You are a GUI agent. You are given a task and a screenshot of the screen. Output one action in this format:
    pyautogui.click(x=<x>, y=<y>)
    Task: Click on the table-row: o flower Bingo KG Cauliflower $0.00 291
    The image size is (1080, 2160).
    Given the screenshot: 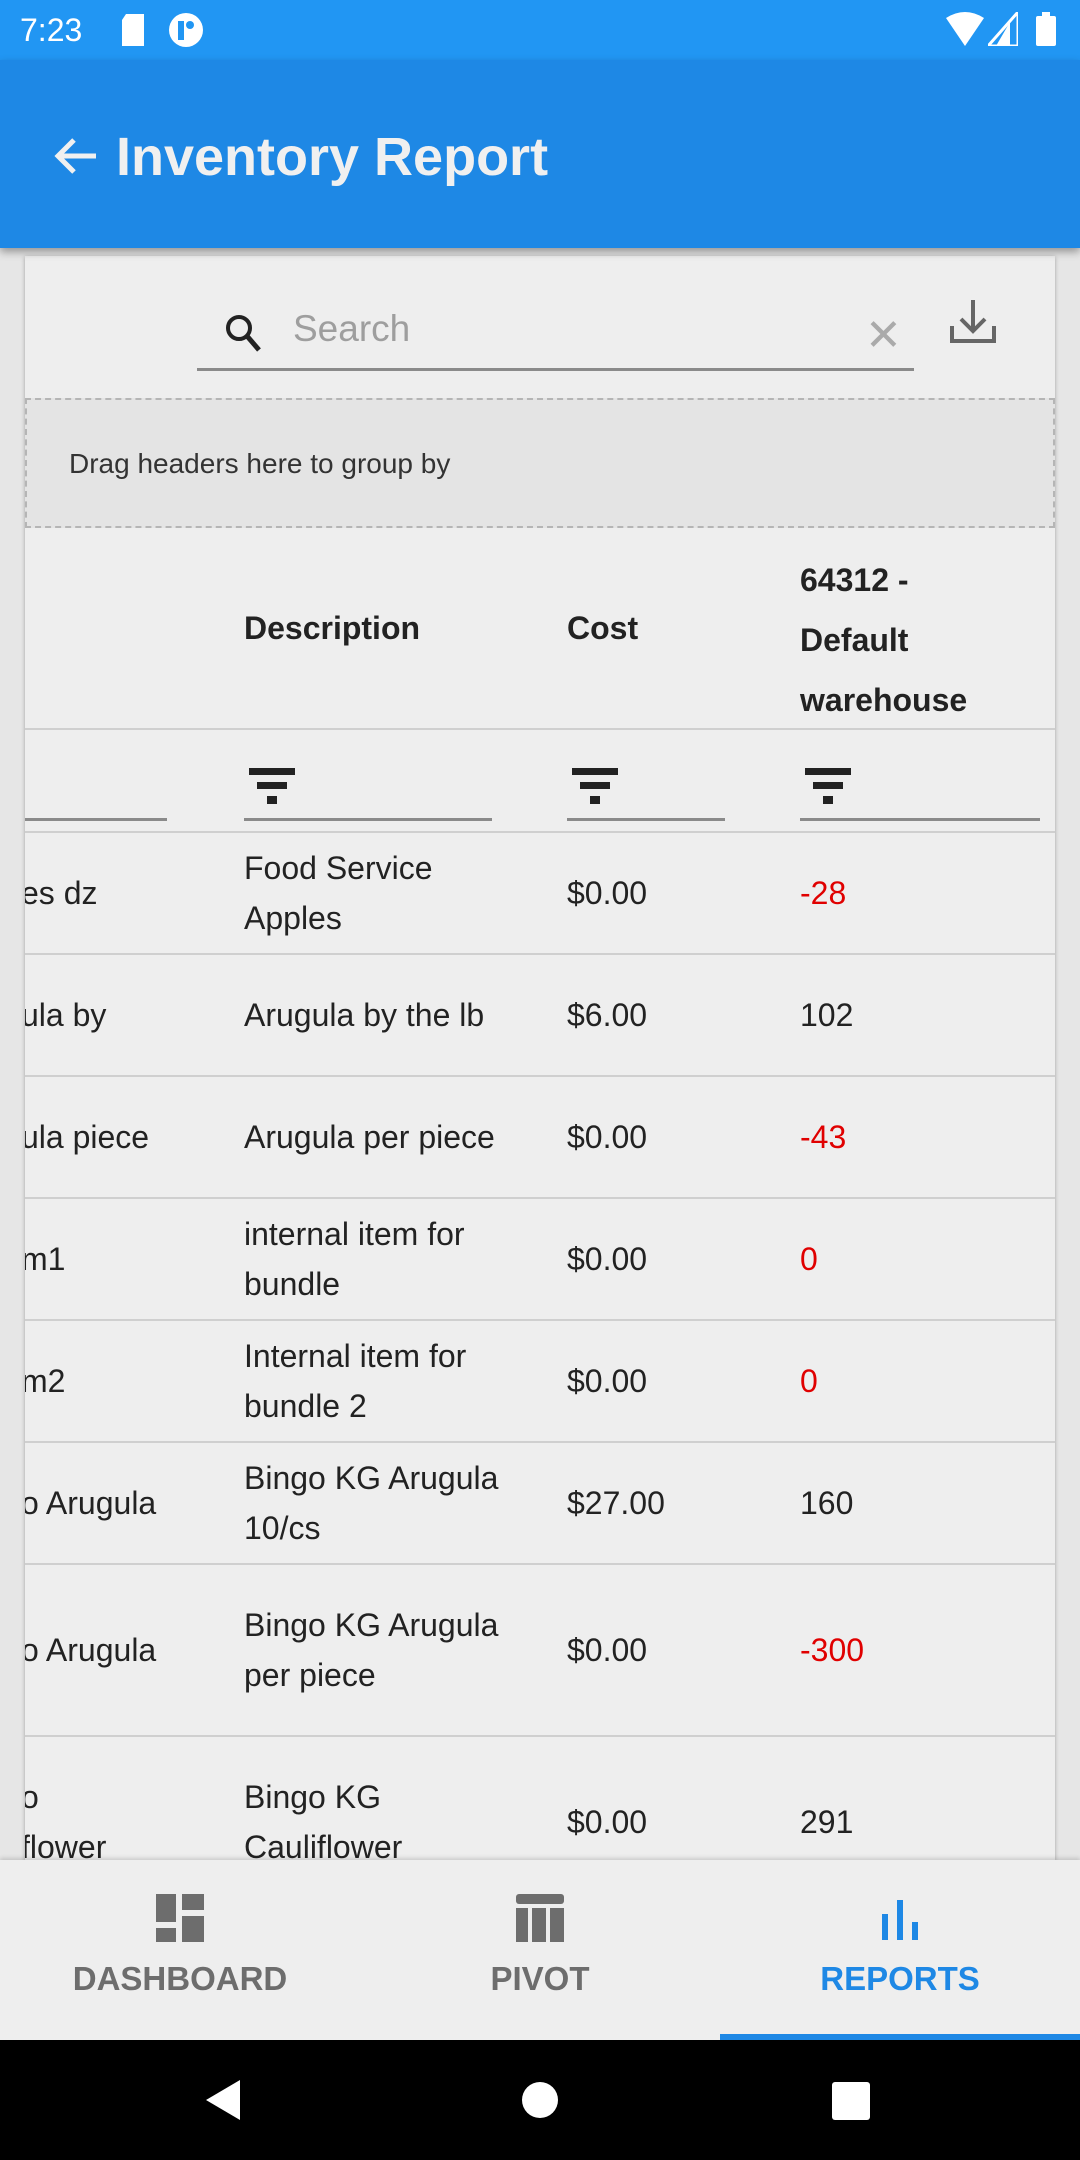 What is the action you would take?
    pyautogui.click(x=540, y=1798)
    